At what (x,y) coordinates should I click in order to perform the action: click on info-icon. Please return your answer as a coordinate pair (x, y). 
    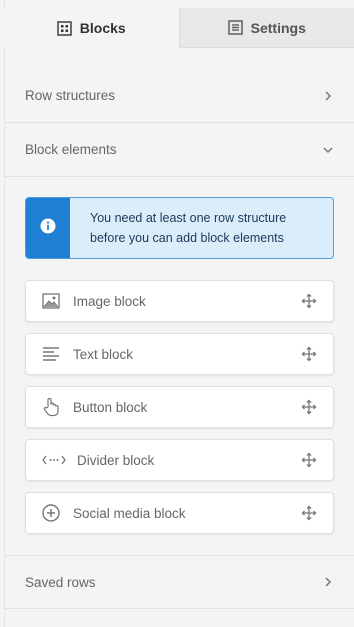
    Looking at the image, I should click on (48, 228).